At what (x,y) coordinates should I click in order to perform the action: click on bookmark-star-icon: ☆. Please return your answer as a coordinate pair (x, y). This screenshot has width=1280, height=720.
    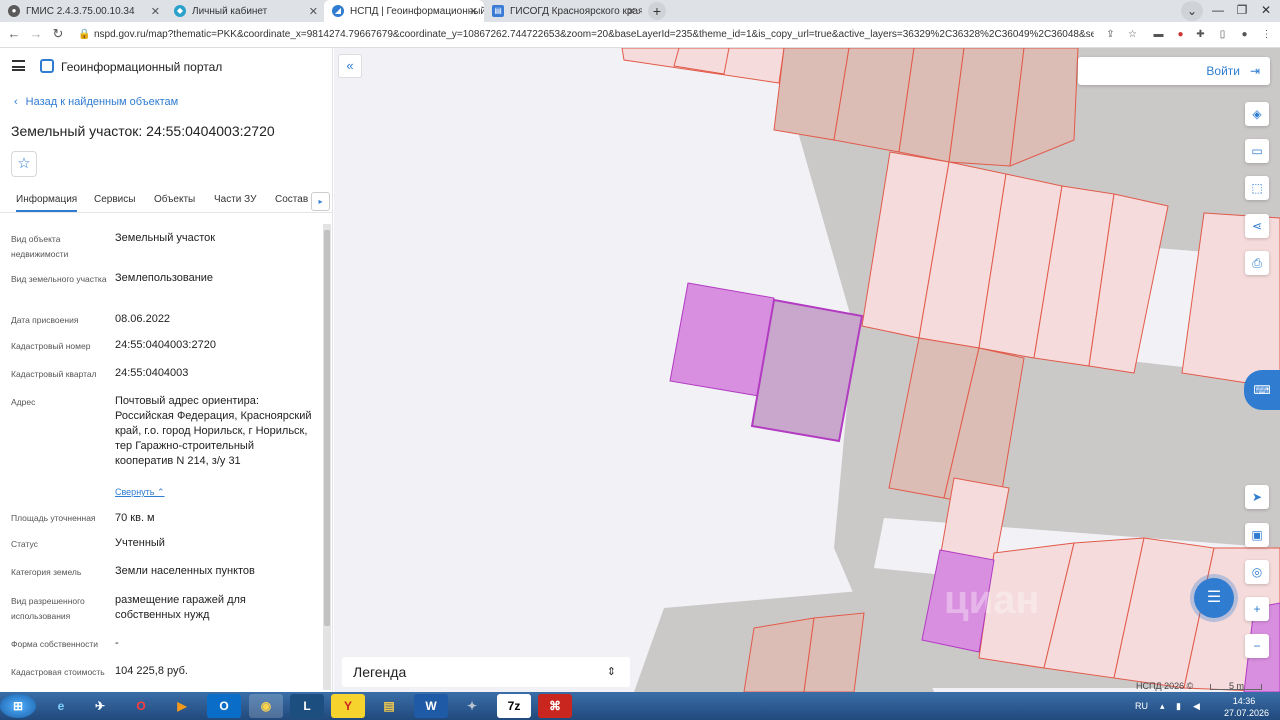
    Looking at the image, I should click on (1132, 34).